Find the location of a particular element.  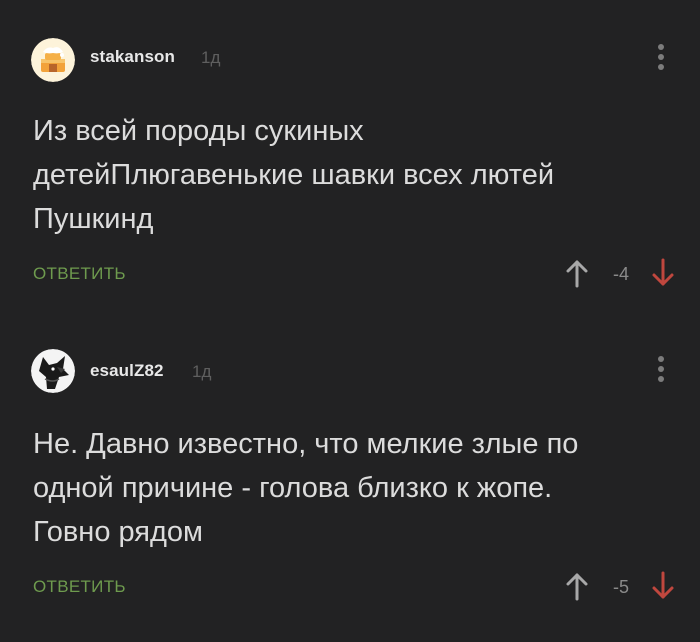

rating-value: -4 is located at coordinates (620, 274).